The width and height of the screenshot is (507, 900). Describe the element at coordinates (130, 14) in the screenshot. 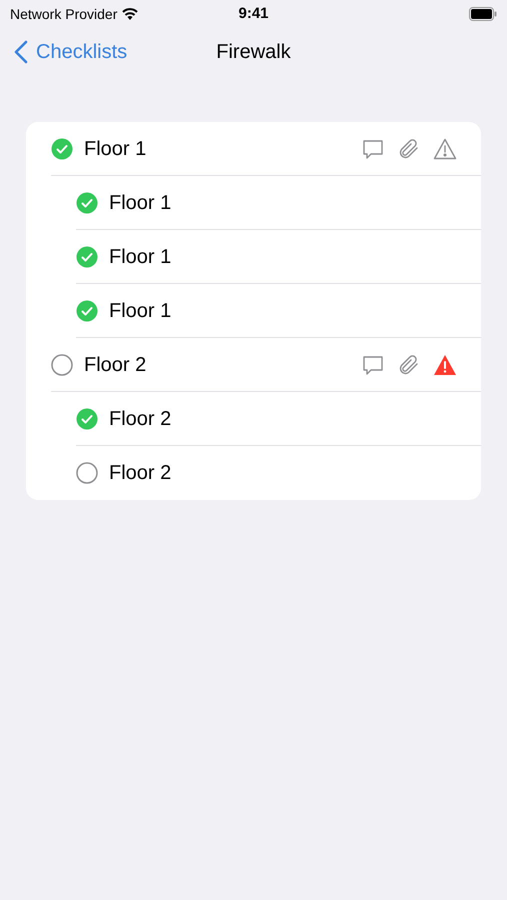

I see `wifi-icon` at that location.